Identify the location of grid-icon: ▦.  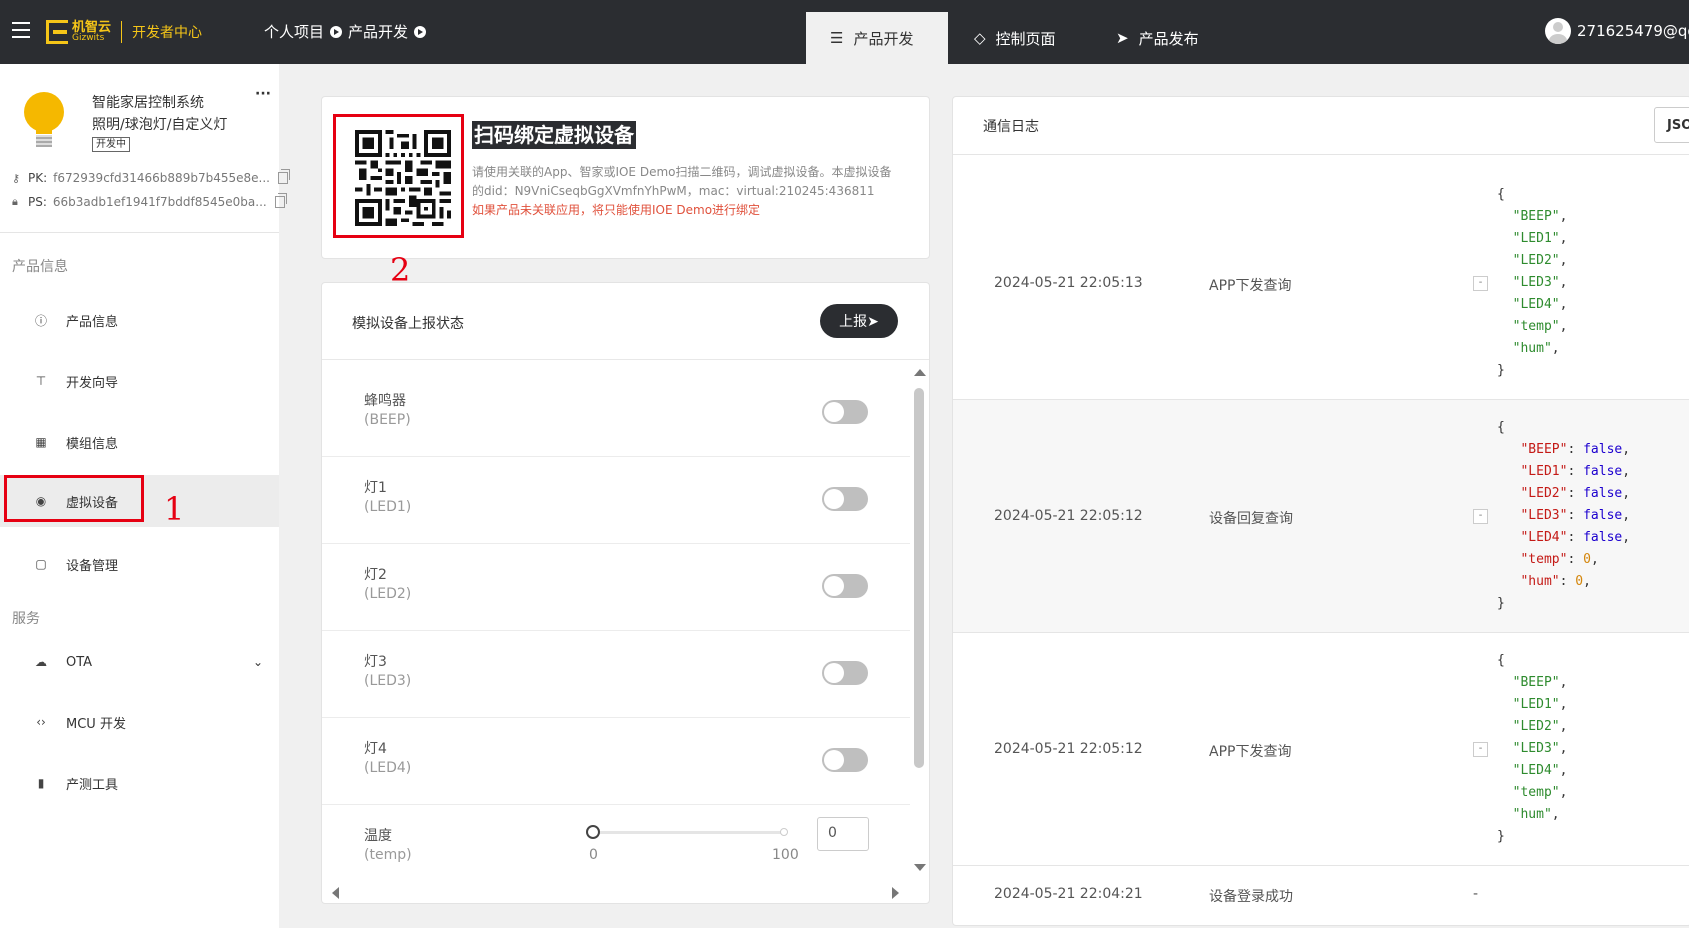
(41, 442).